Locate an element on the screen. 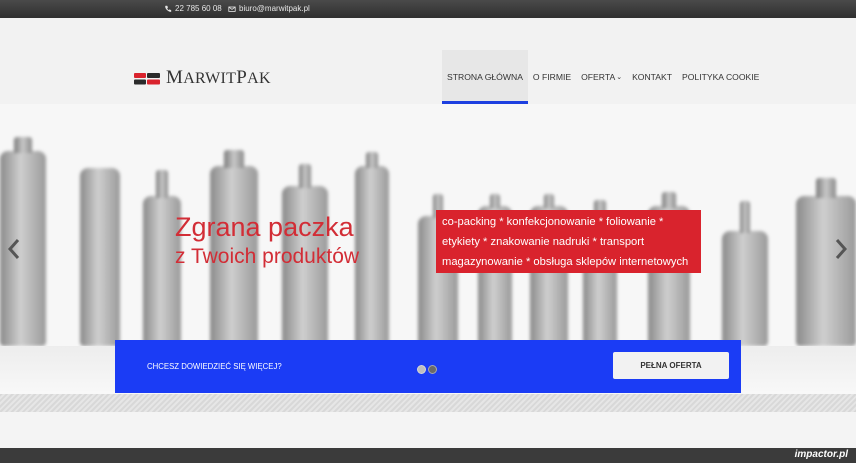 This screenshot has height=463, width=856. phone-contact: 22 785 60 08 is located at coordinates (193, 8).